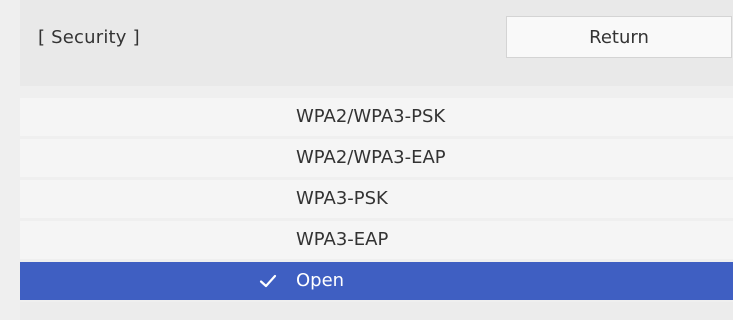  I want to click on list-item-label: Open, so click(320, 280).